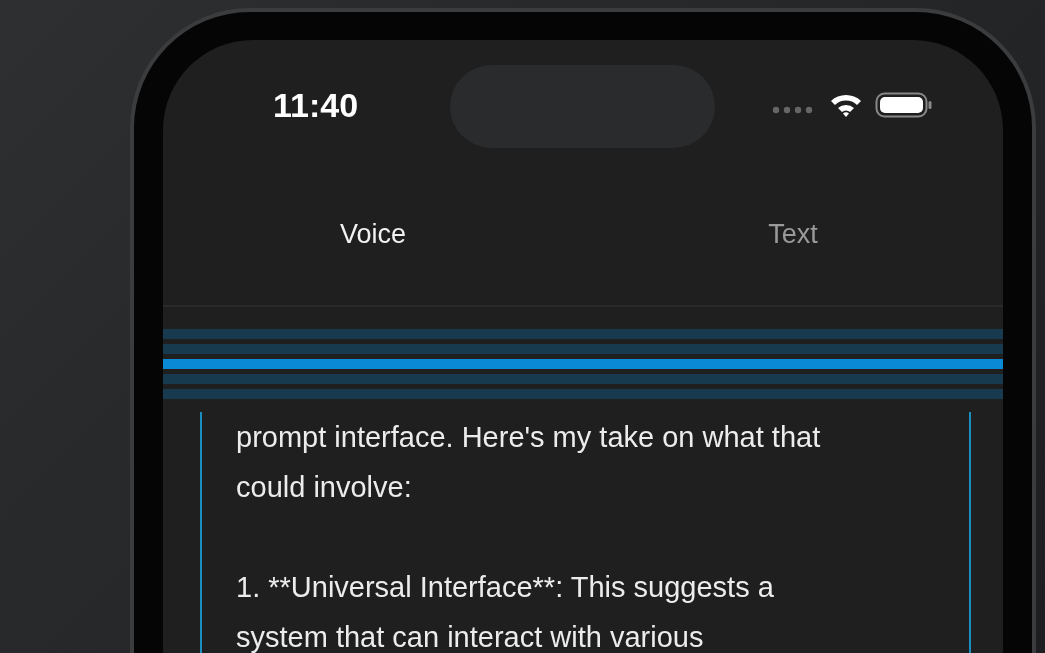 This screenshot has height=653, width=1045. What do you see at coordinates (793, 234) in the screenshot?
I see `tab: Text` at bounding box center [793, 234].